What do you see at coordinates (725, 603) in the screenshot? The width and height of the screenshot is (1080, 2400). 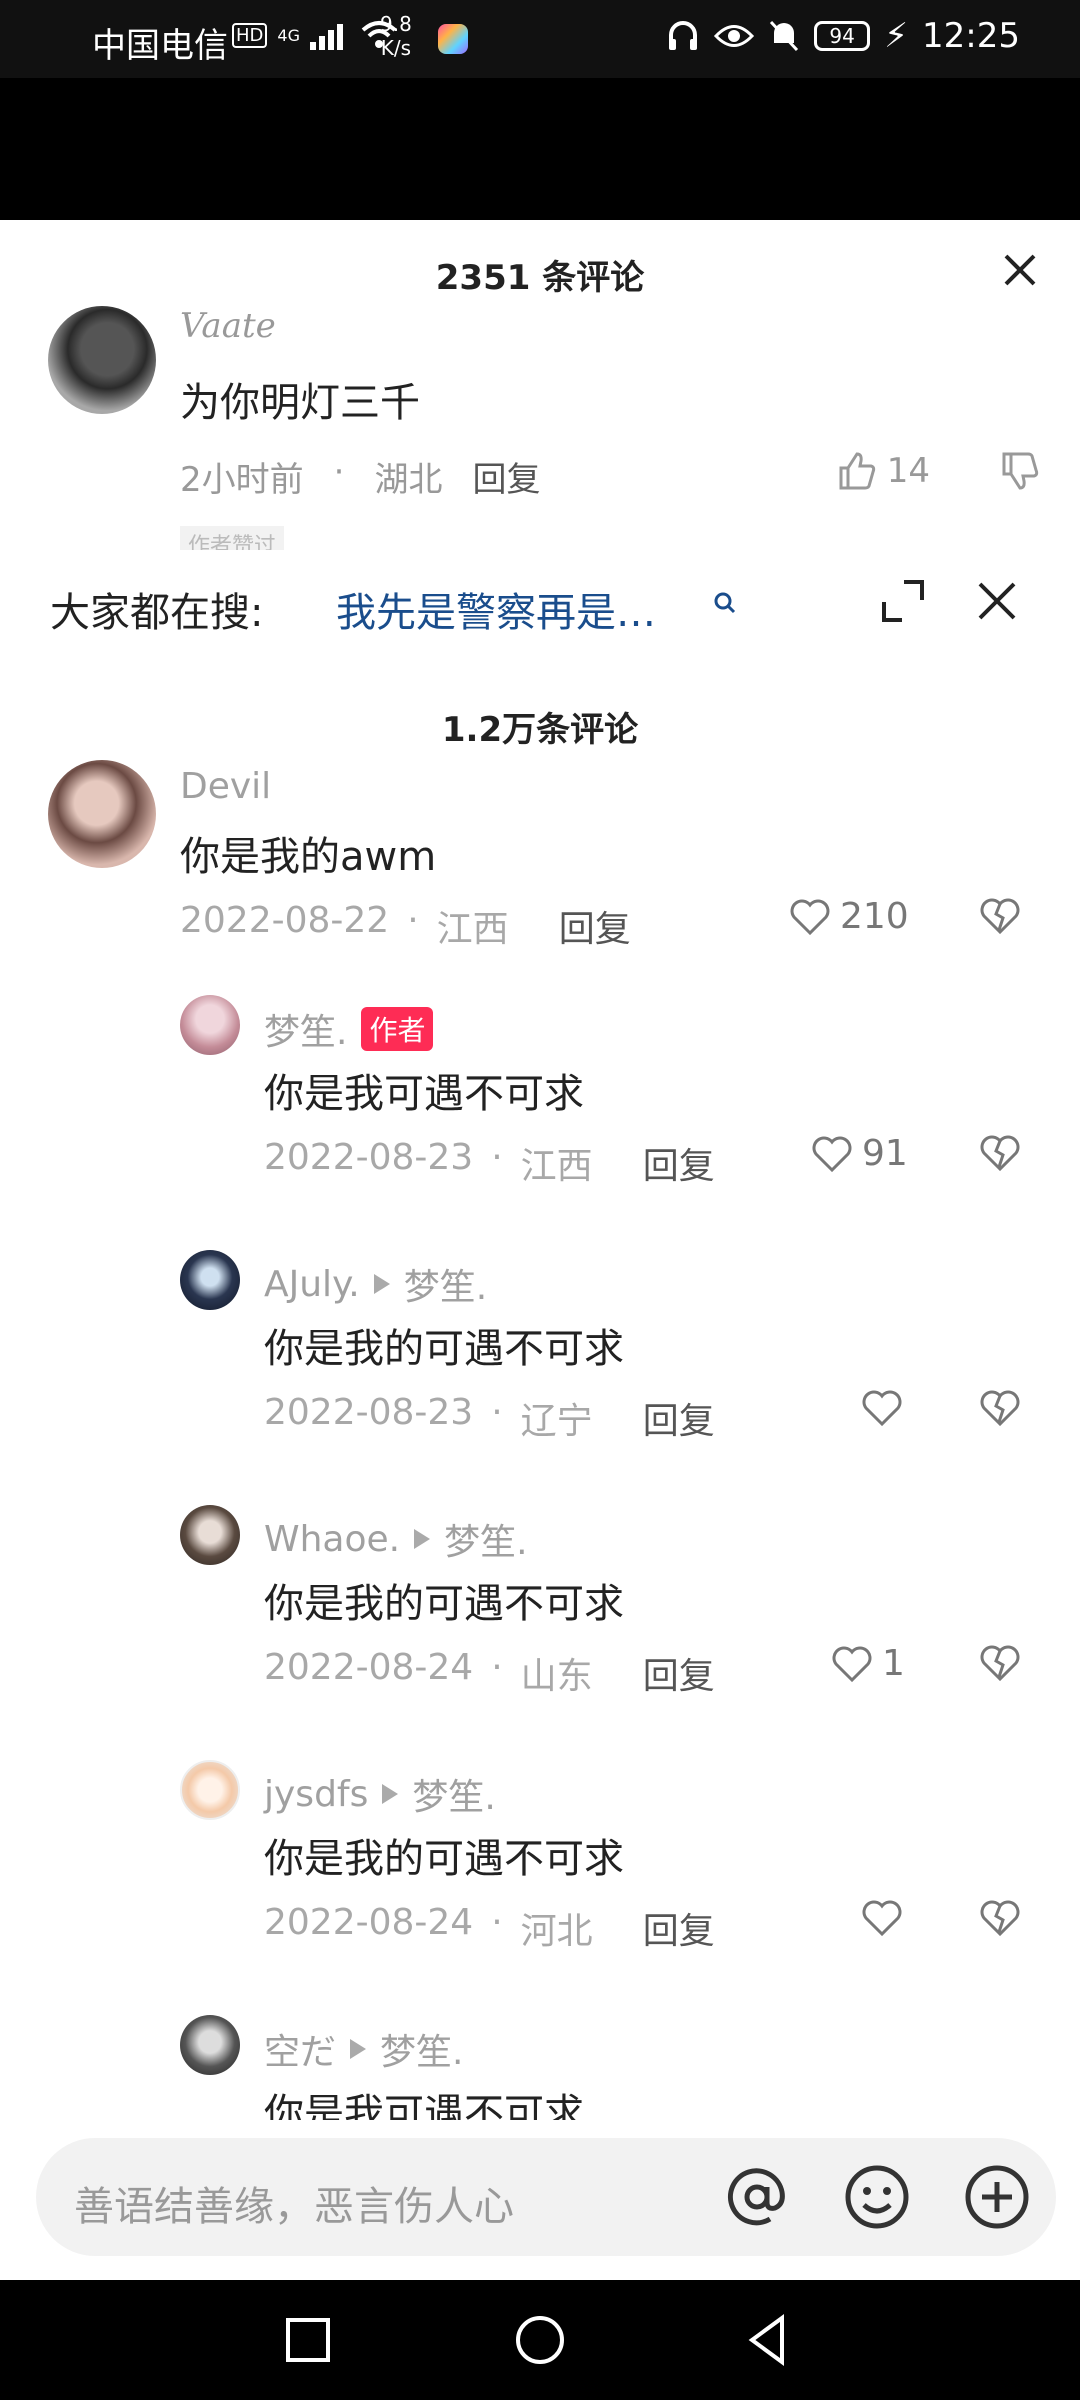 I see `search-icon` at bounding box center [725, 603].